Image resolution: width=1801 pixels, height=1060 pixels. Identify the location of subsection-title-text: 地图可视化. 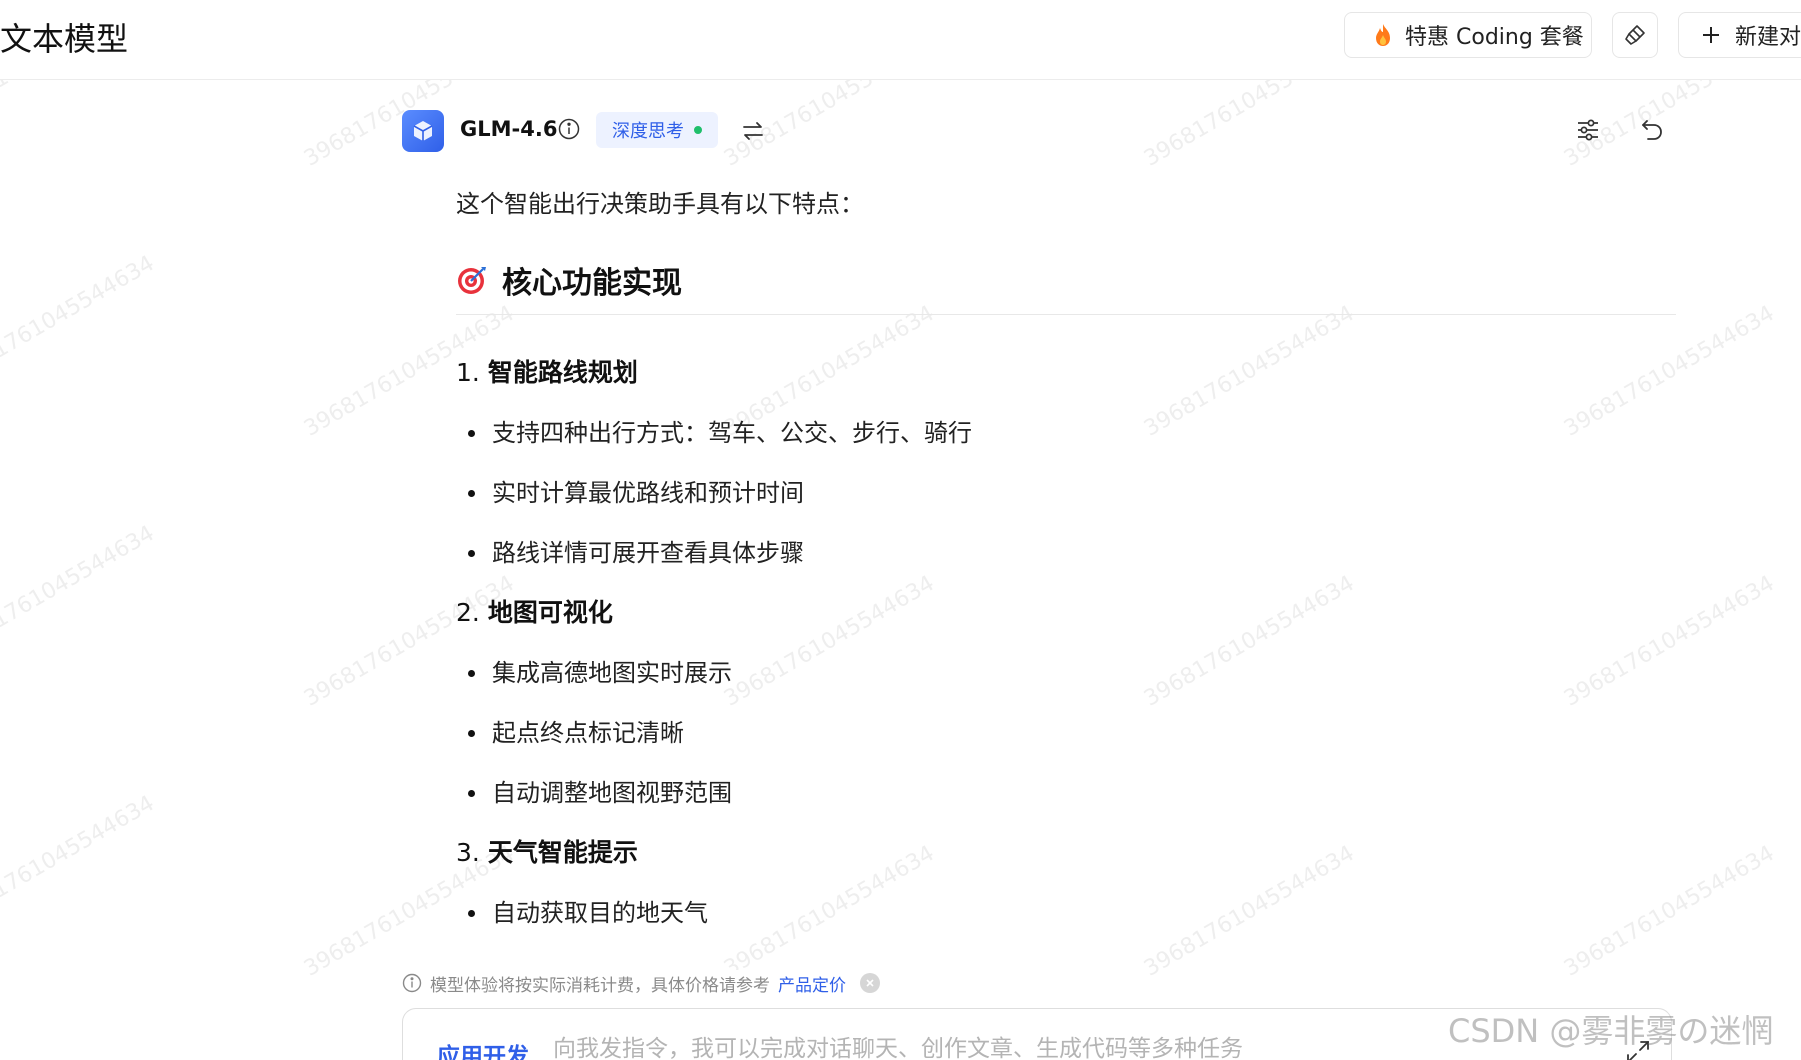
(550, 612).